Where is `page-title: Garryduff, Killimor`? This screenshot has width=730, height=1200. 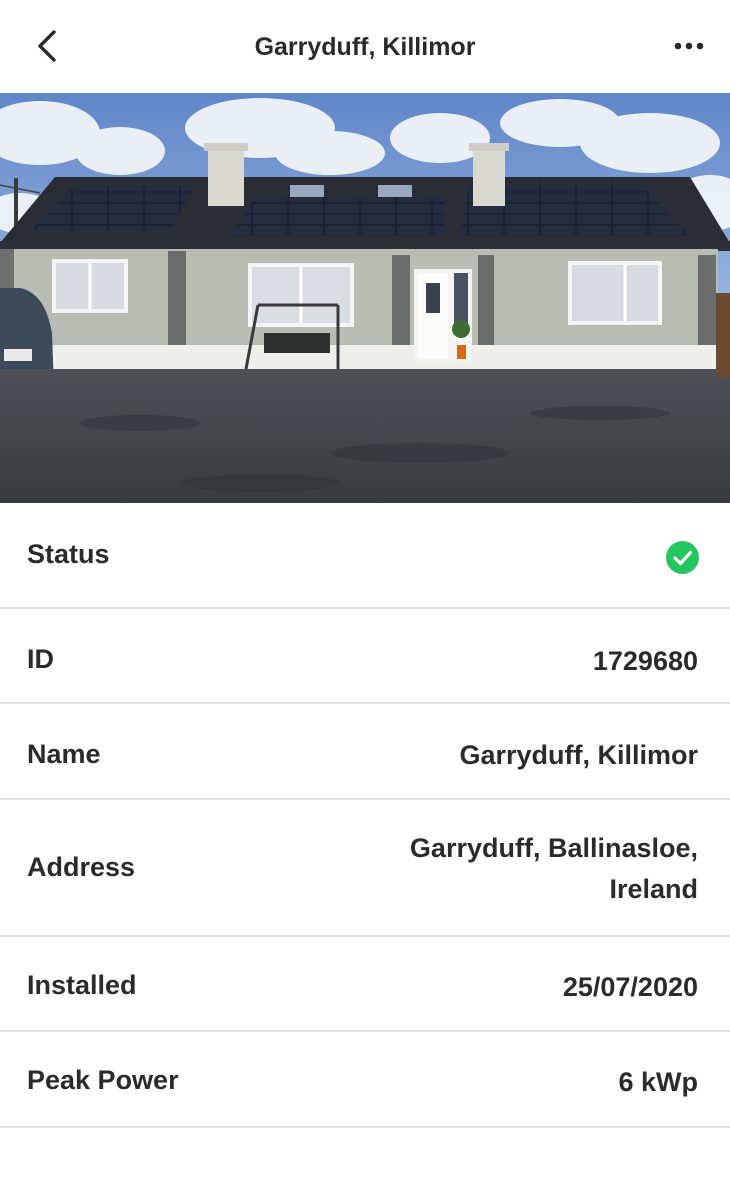 page-title: Garryduff, Killimor is located at coordinates (365, 47).